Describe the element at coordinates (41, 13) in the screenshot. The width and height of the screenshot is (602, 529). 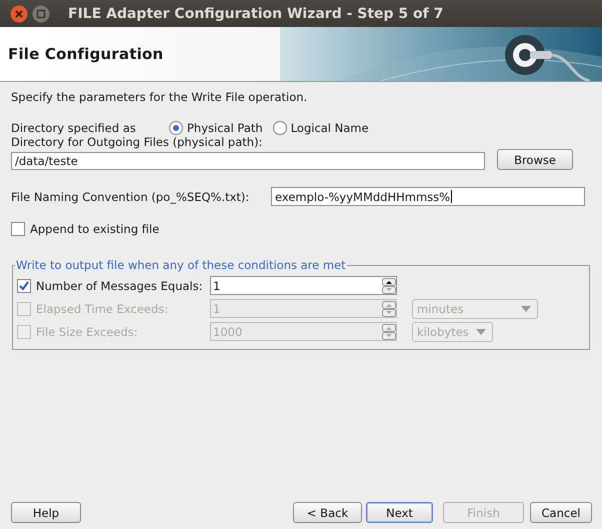
I see `maximize-icon` at that location.